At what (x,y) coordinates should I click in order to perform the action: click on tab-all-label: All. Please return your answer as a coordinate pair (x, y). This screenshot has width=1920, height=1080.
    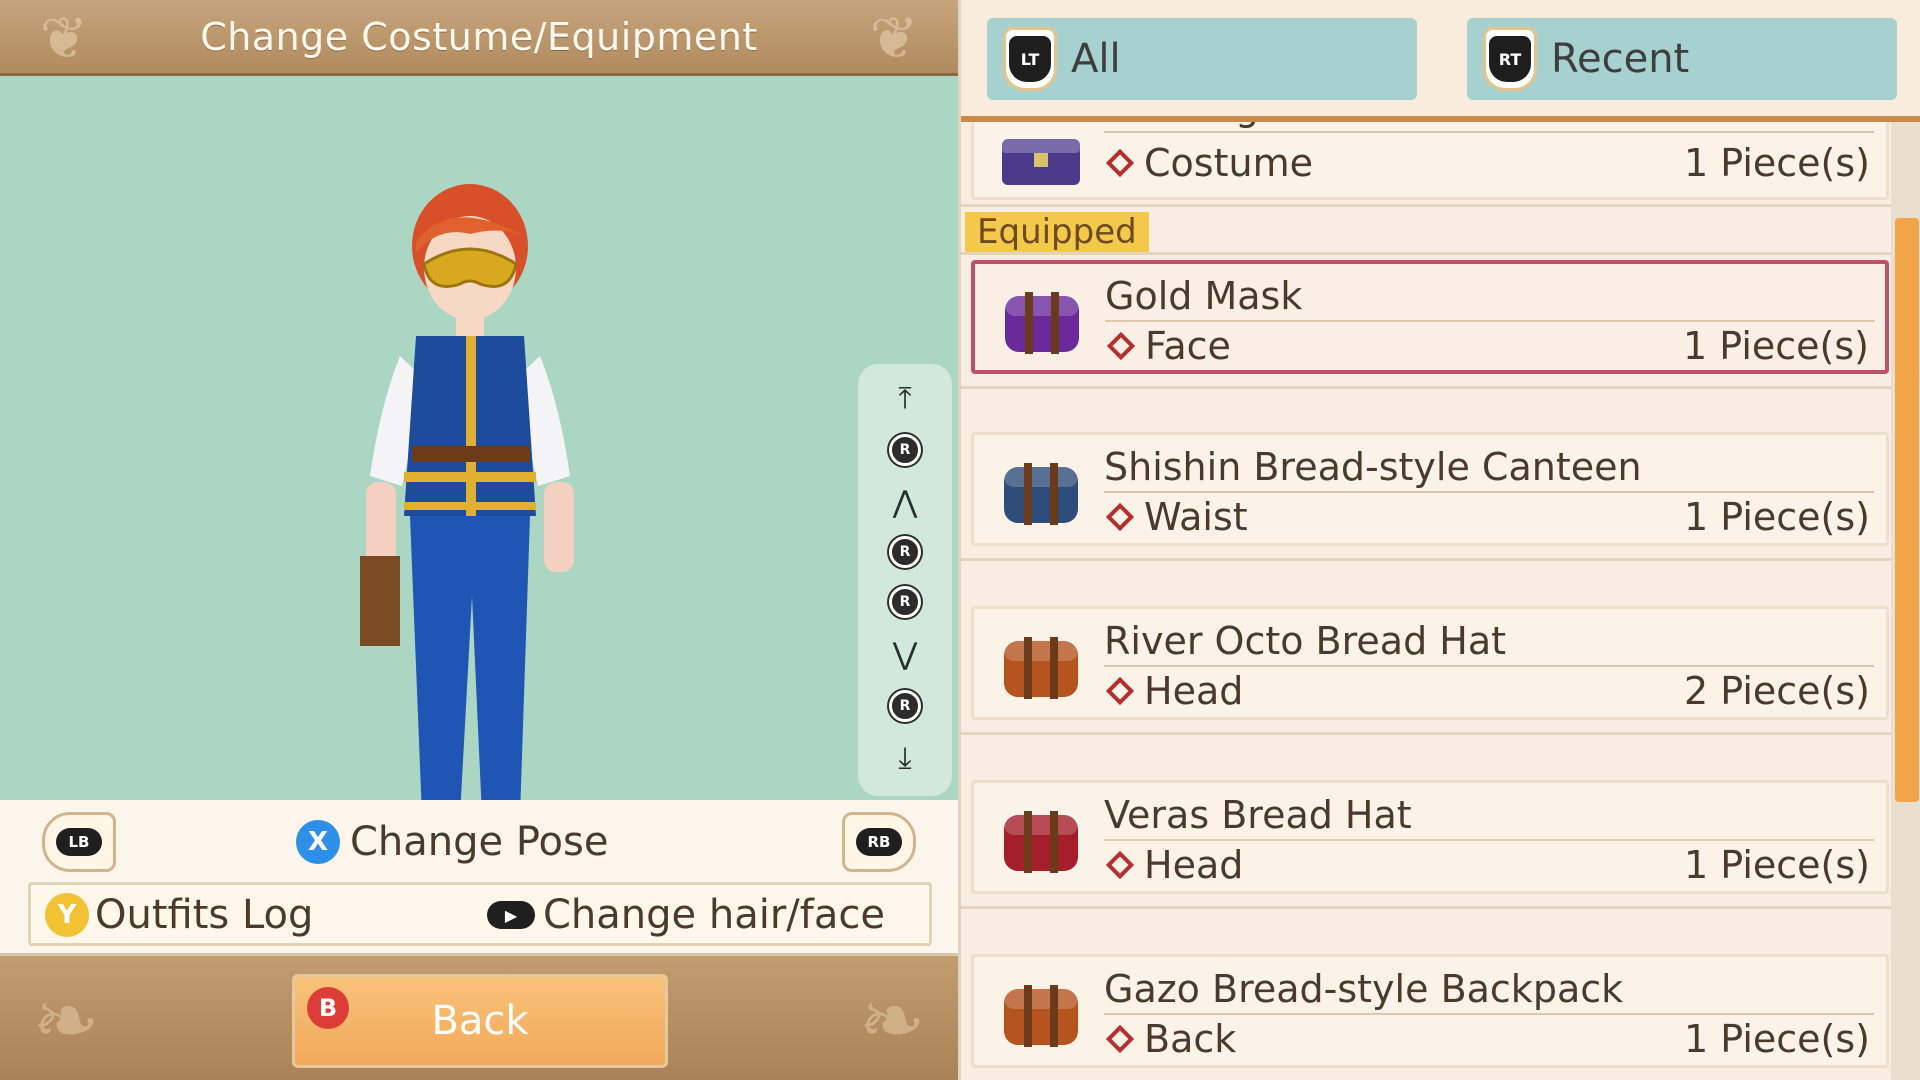
    Looking at the image, I should click on (1096, 59).